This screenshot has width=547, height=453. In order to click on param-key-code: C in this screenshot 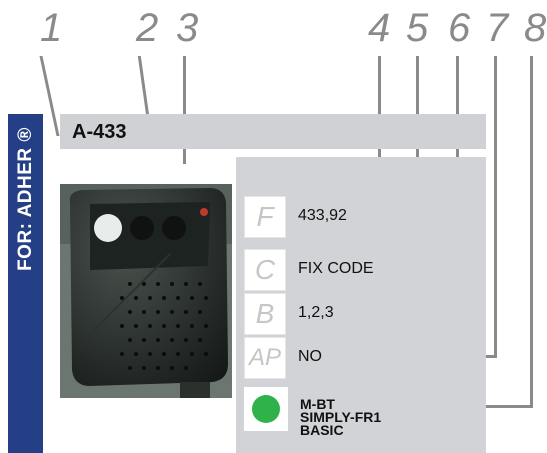, I will do `click(265, 270)`.